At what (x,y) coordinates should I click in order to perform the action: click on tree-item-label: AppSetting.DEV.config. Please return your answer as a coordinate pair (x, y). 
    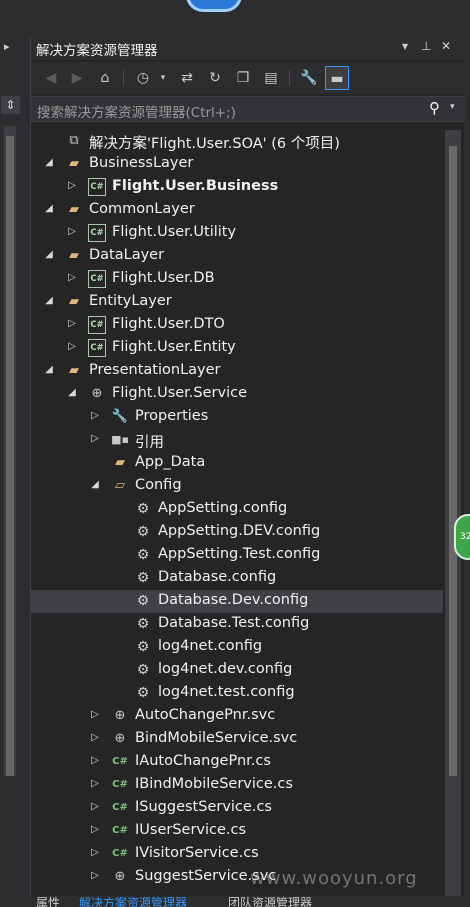
    Looking at the image, I should click on (239, 531).